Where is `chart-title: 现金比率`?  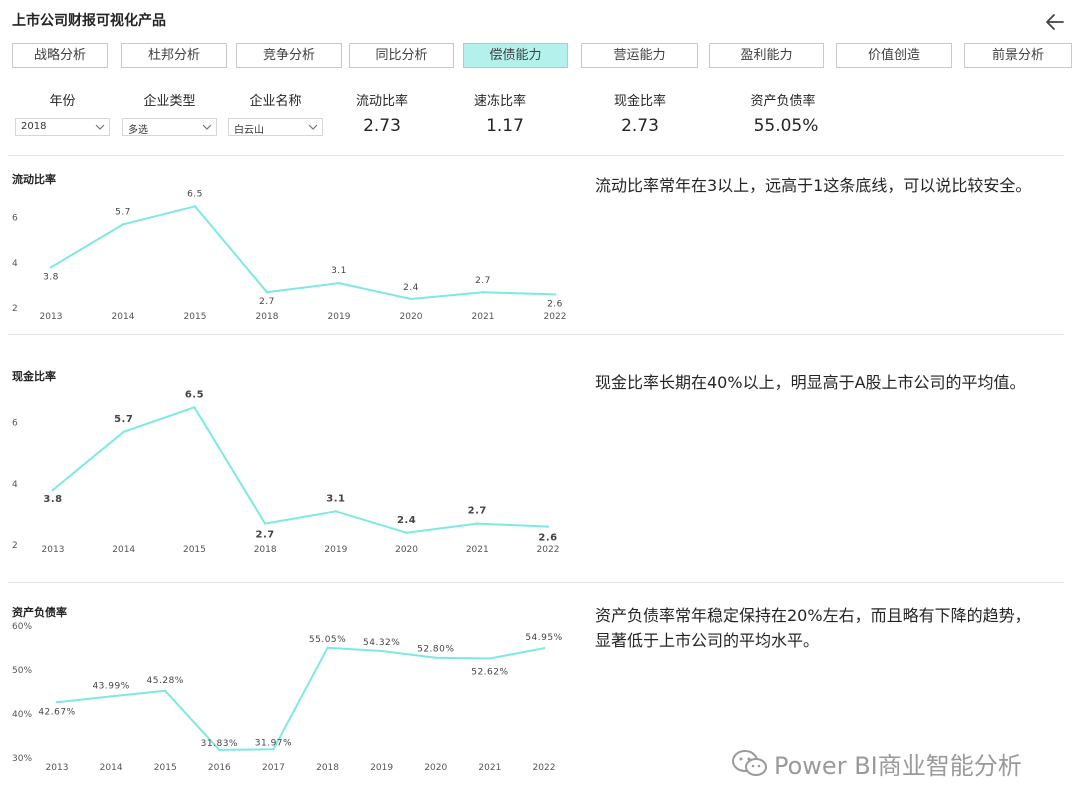 chart-title: 现金比率 is located at coordinates (34, 376).